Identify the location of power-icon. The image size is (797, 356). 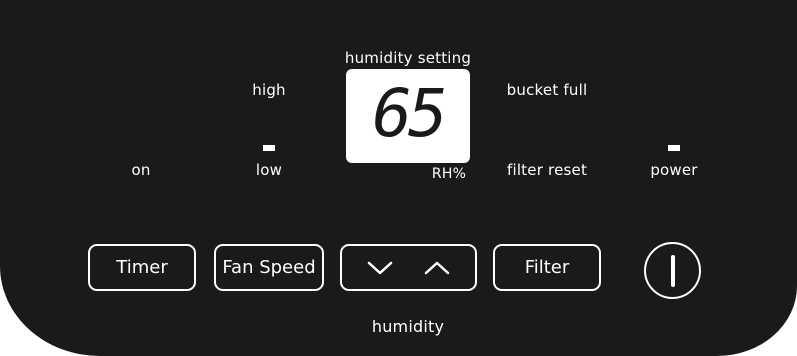
(672, 270).